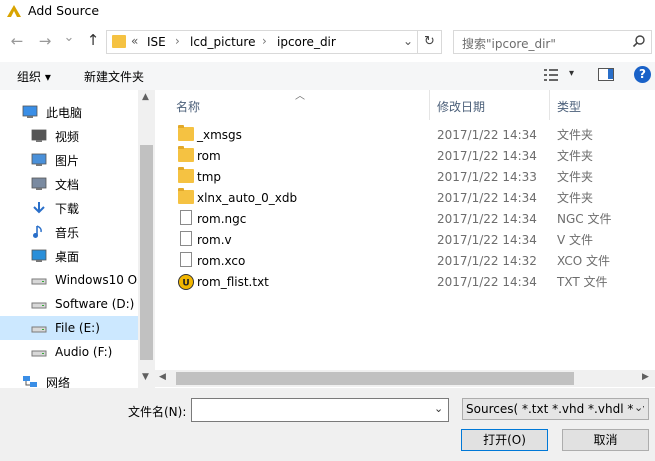  I want to click on organize-button: 组织 ▾, so click(34, 76).